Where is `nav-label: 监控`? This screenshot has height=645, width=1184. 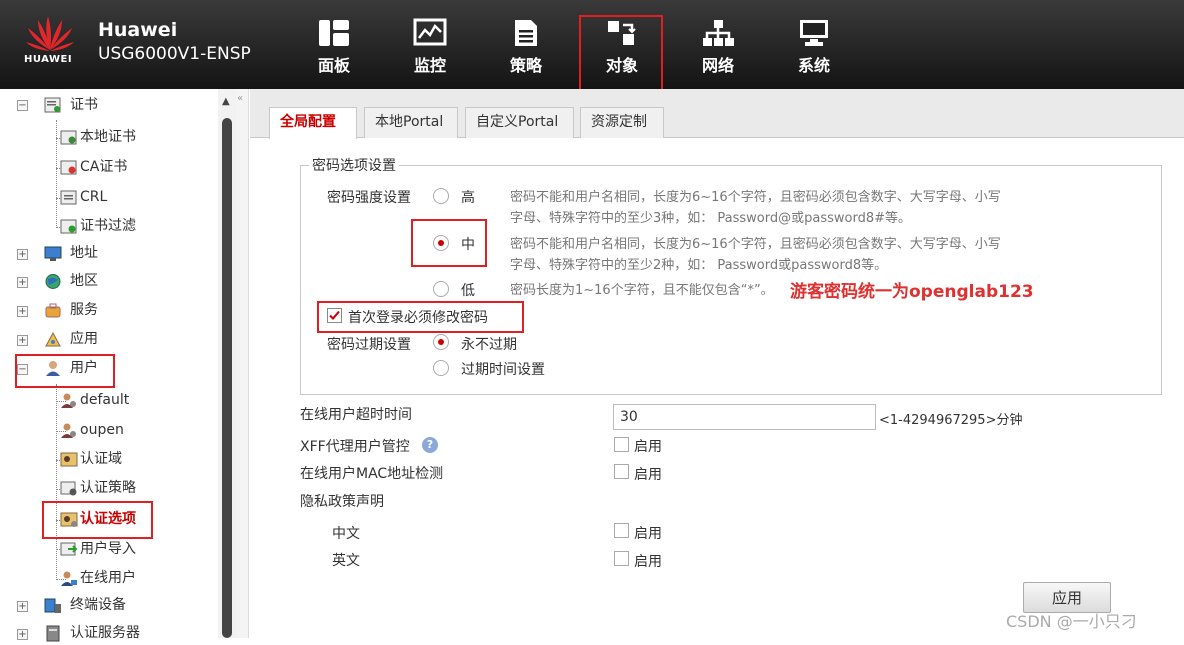 nav-label: 监控 is located at coordinates (429, 65).